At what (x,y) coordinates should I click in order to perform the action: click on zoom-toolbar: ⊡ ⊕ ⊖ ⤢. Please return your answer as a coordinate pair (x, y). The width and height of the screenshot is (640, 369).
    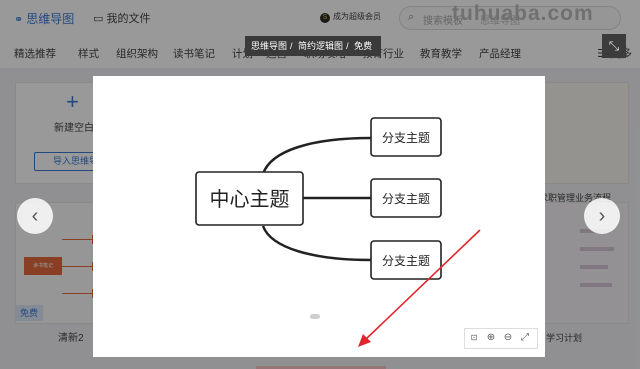
    Looking at the image, I should click on (501, 338).